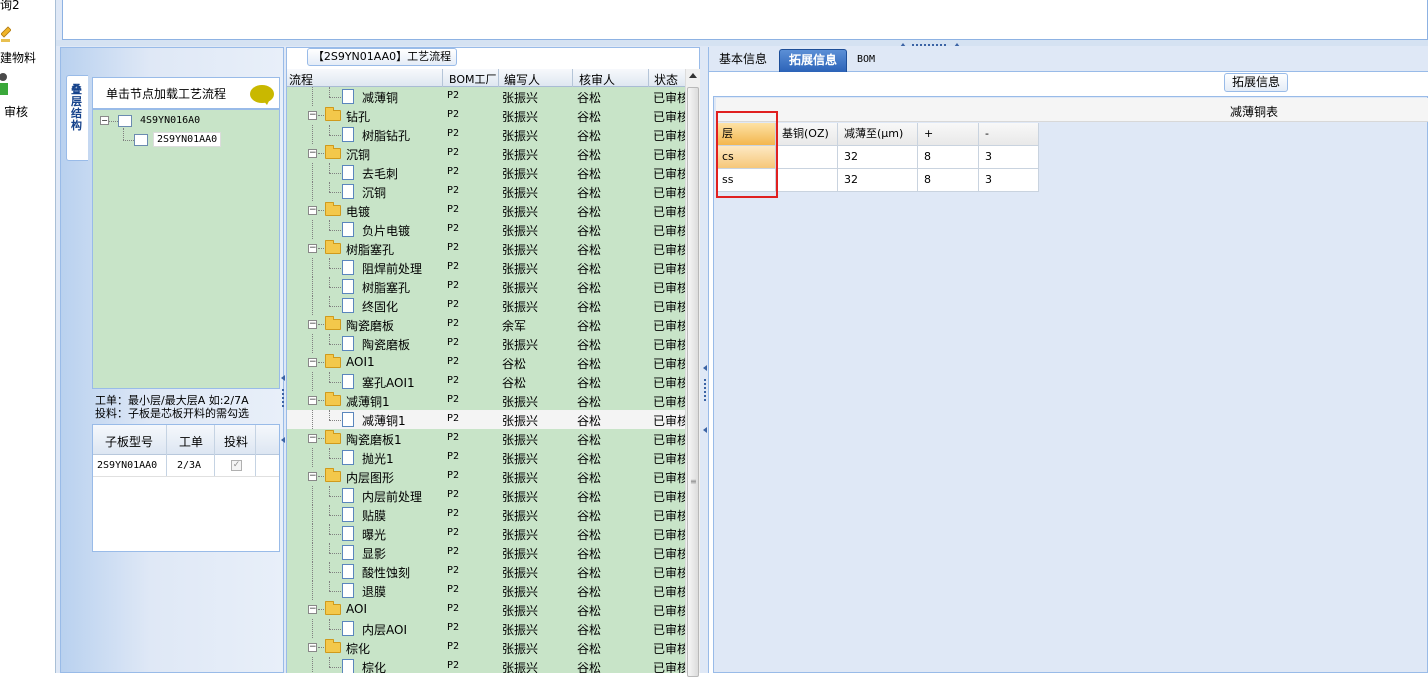 The width and height of the screenshot is (1428, 677). What do you see at coordinates (486, 248) in the screenshot?
I see `process-row: − 树脂塞孔 P2 张振兴 谷松 已审核` at bounding box center [486, 248].